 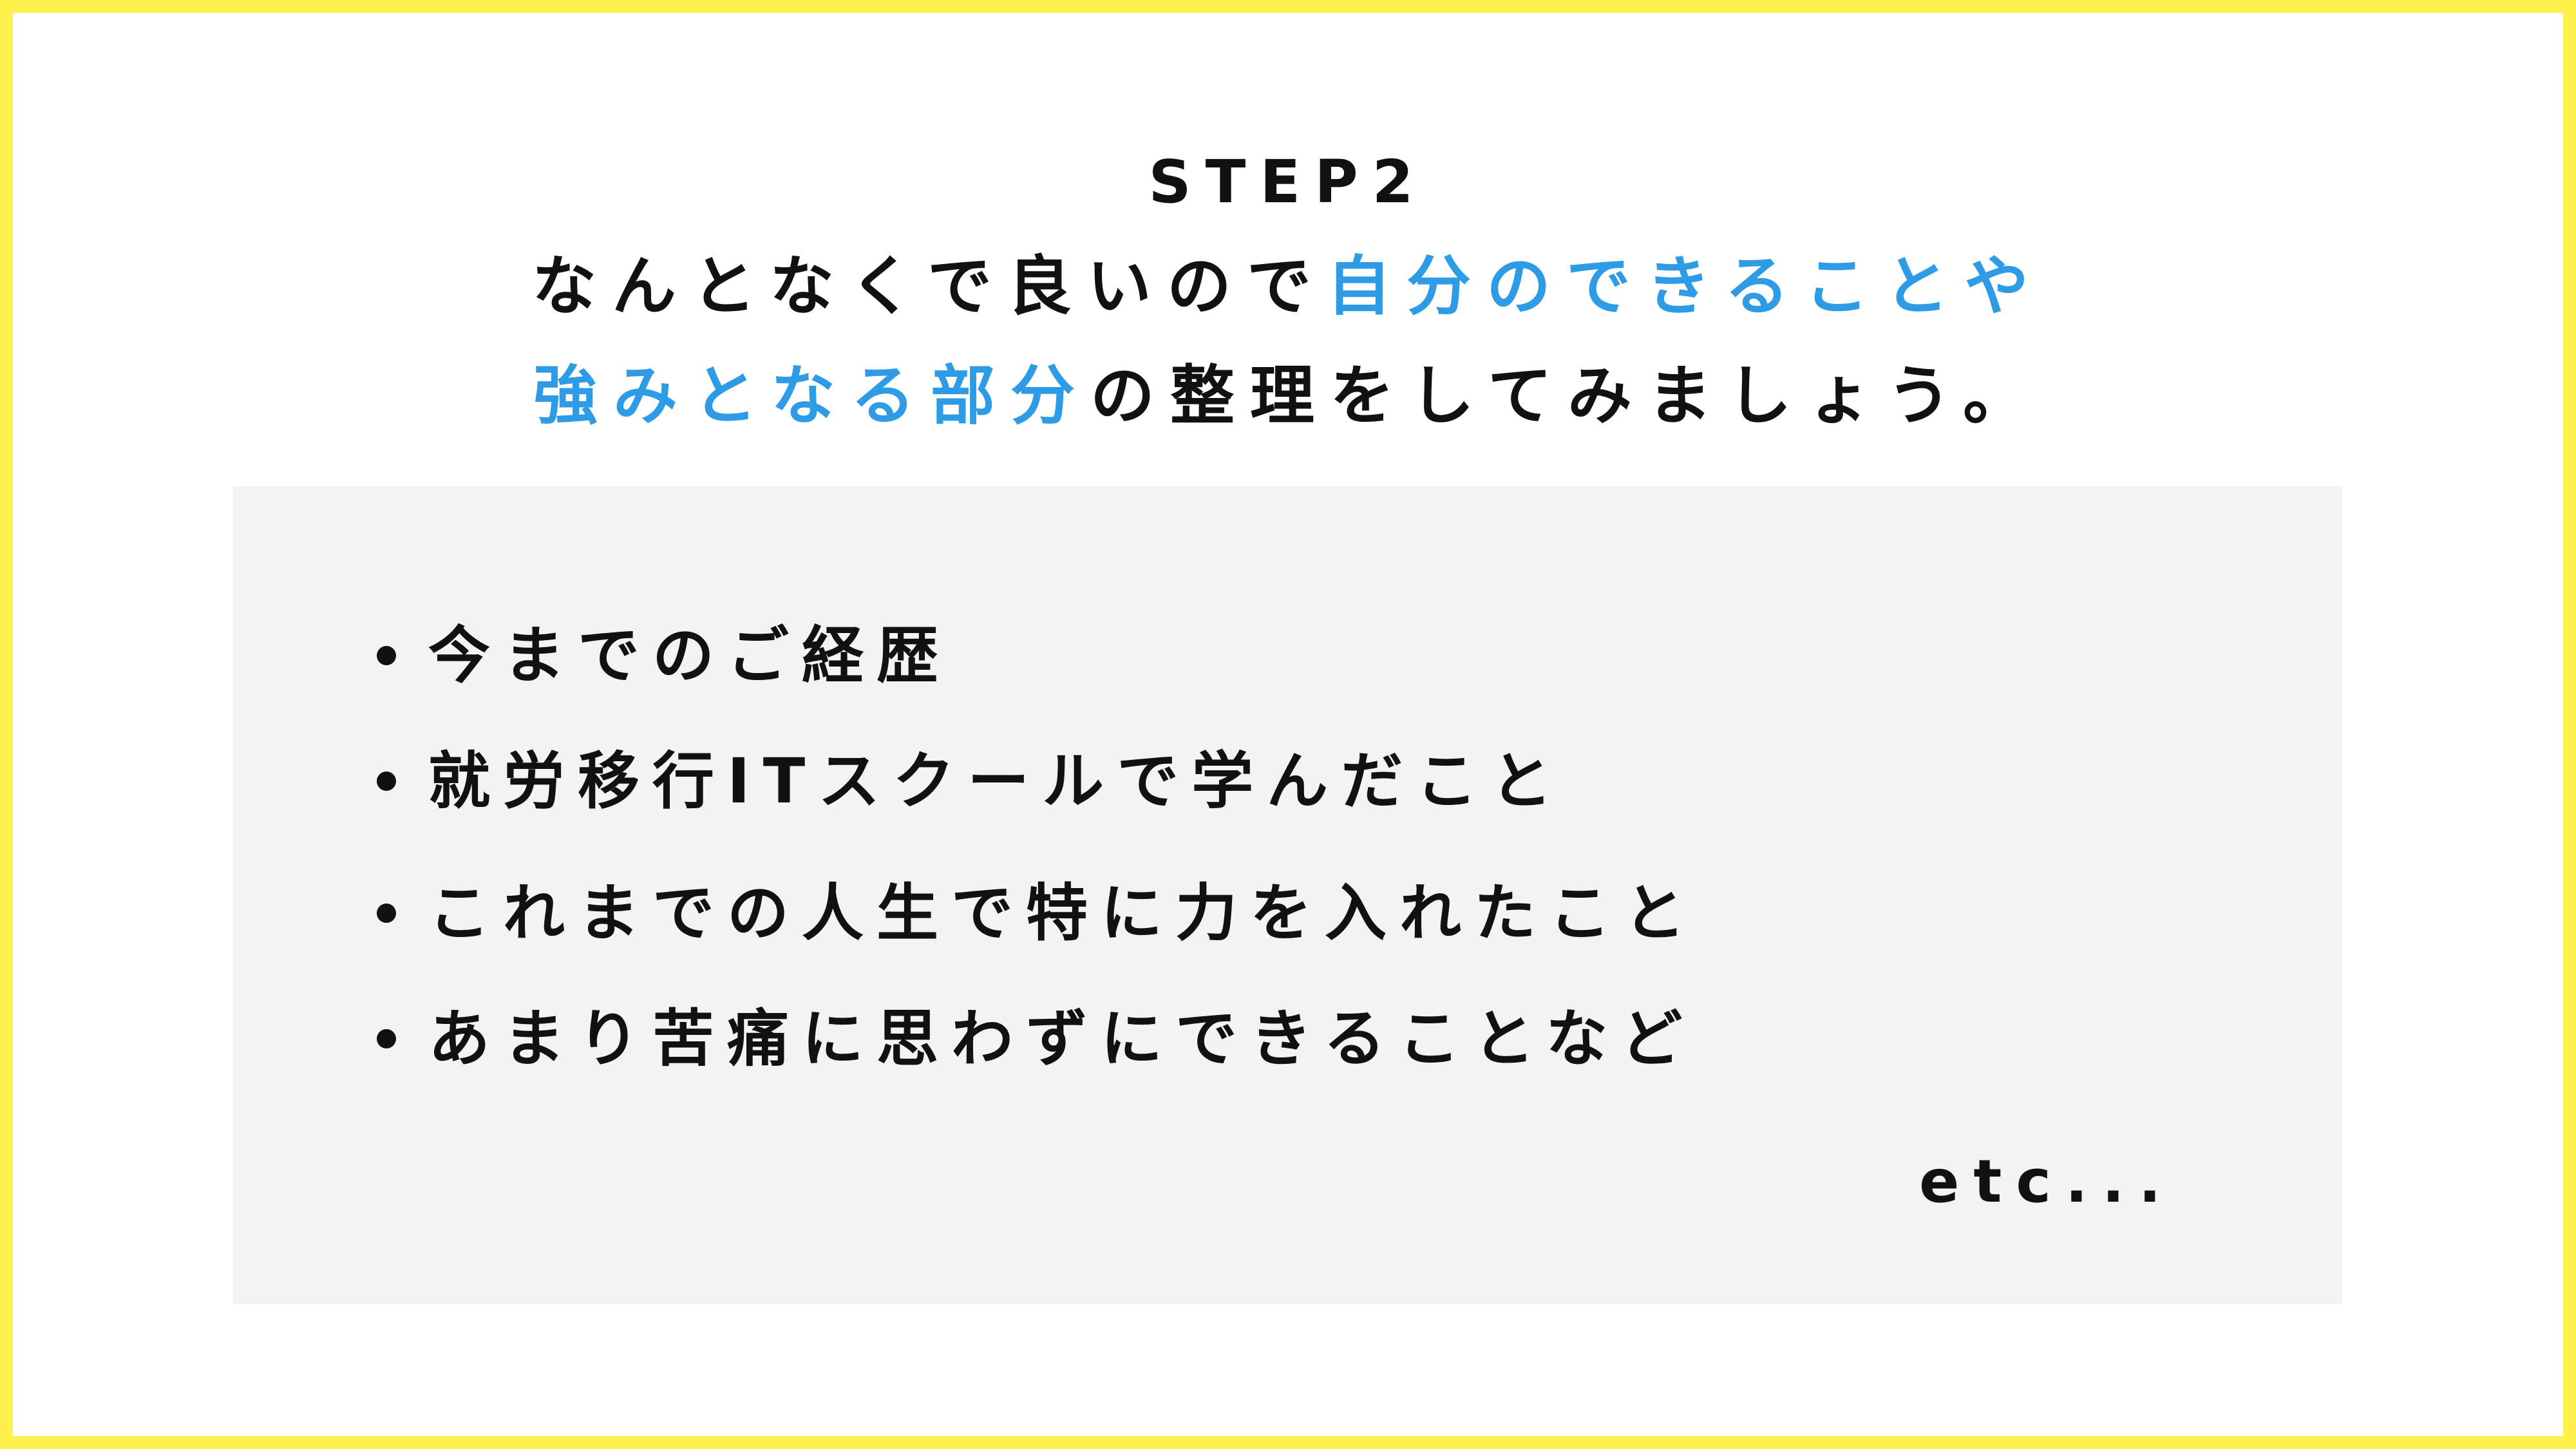 I want to click on intro-line-2-highlight: 強みとなる部分, so click(x=812, y=396).